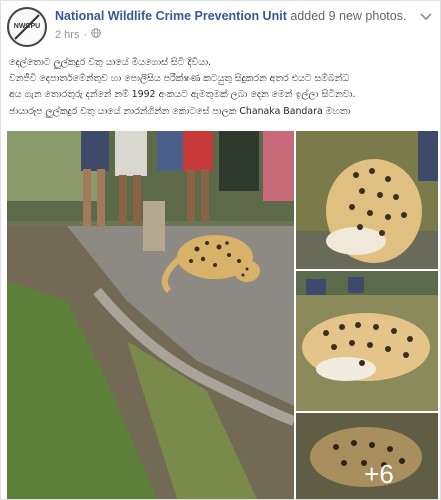 The image size is (441, 500). What do you see at coordinates (27, 27) in the screenshot?
I see `page-avatar: NWCPU` at bounding box center [27, 27].